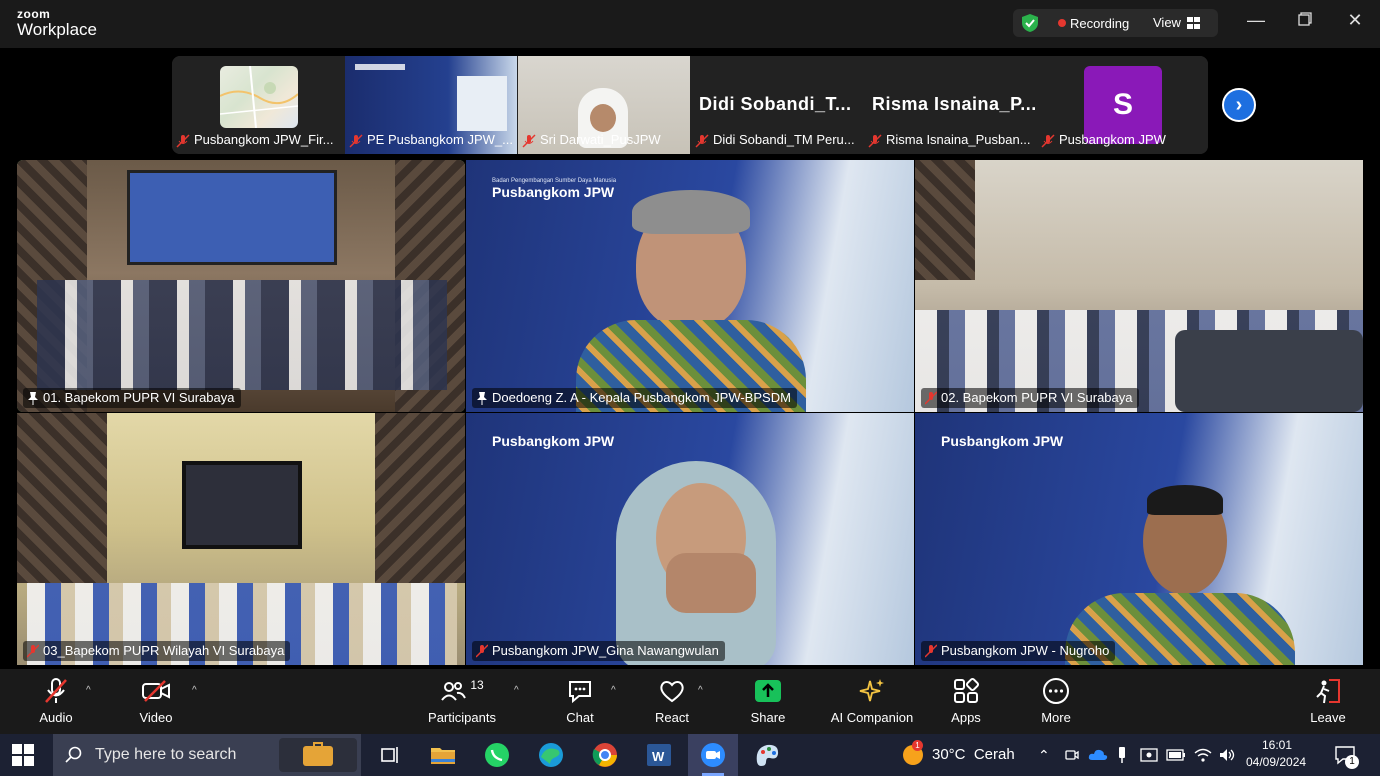 This screenshot has height=776, width=1380. What do you see at coordinates (1149, 755) in the screenshot?
I see `security-center-icon` at bounding box center [1149, 755].